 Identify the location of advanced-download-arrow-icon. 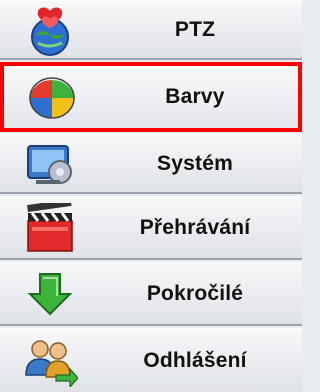
(50, 295).